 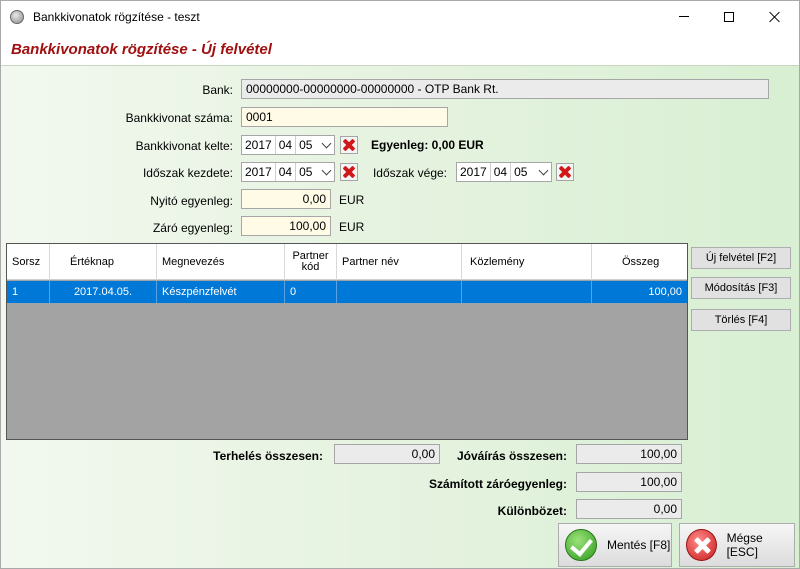 I want to click on minimize-icon, so click(x=684, y=16).